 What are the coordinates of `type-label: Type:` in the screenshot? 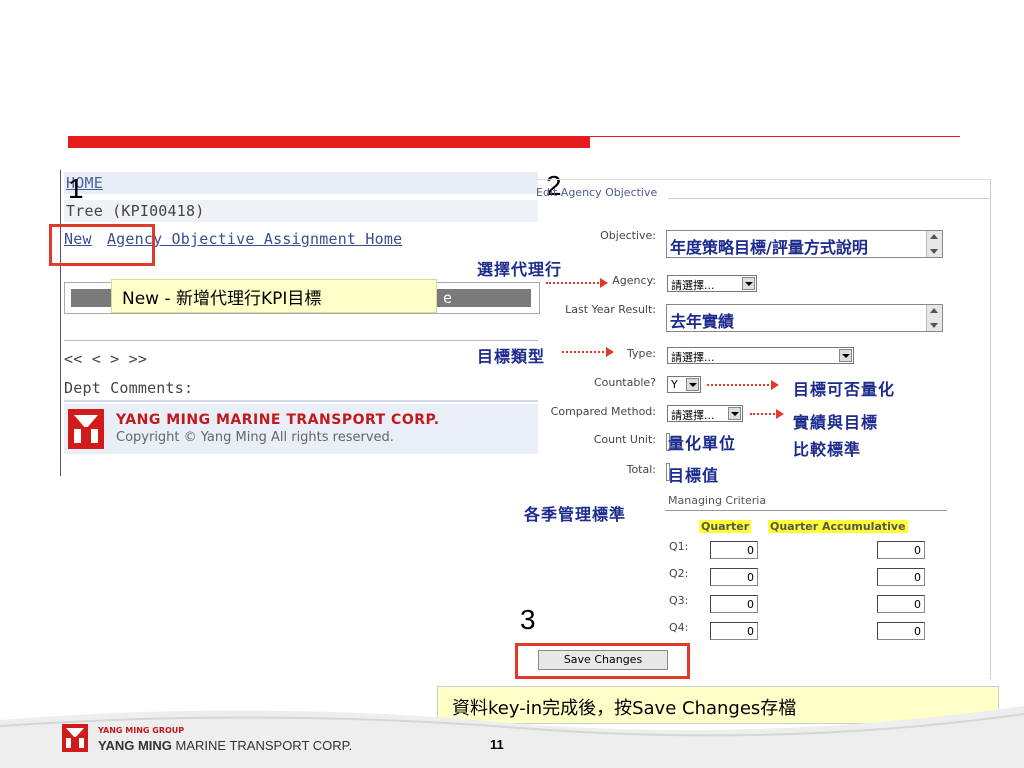 It's located at (641, 353).